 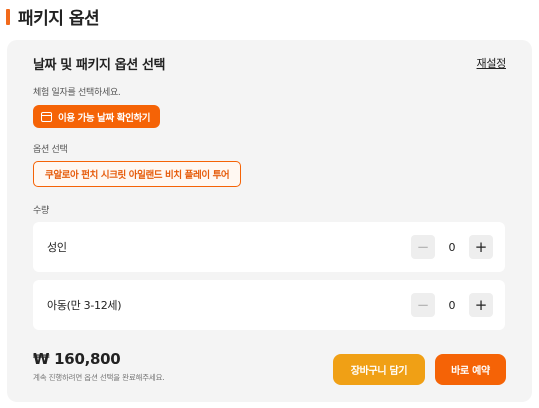 What do you see at coordinates (492, 63) in the screenshot?
I see `reset-link: 재설정` at bounding box center [492, 63].